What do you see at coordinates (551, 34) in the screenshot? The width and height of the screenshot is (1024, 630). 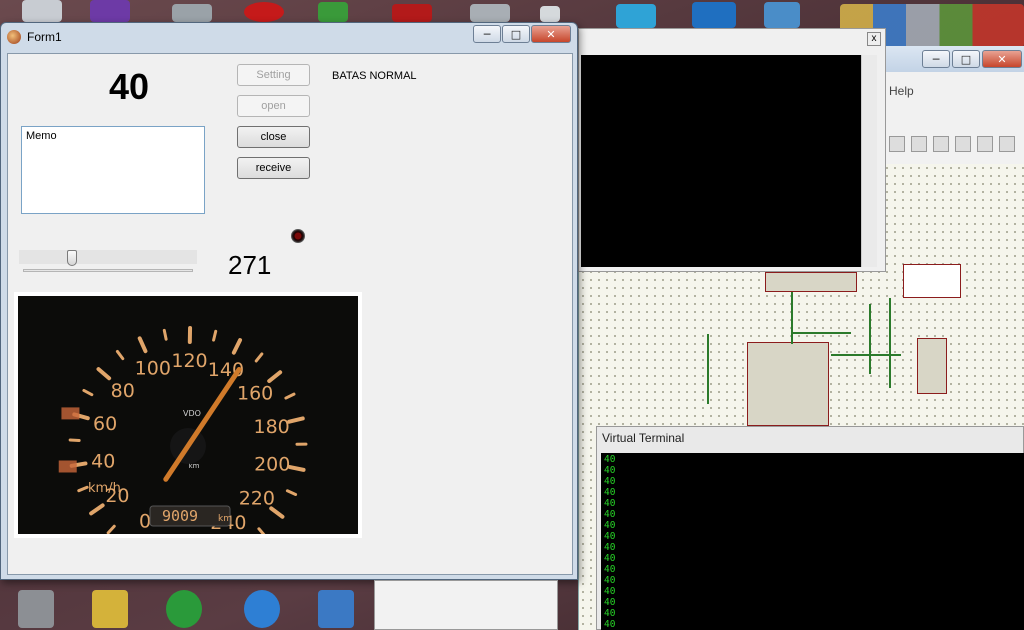 I see `close-window-button: ✕` at bounding box center [551, 34].